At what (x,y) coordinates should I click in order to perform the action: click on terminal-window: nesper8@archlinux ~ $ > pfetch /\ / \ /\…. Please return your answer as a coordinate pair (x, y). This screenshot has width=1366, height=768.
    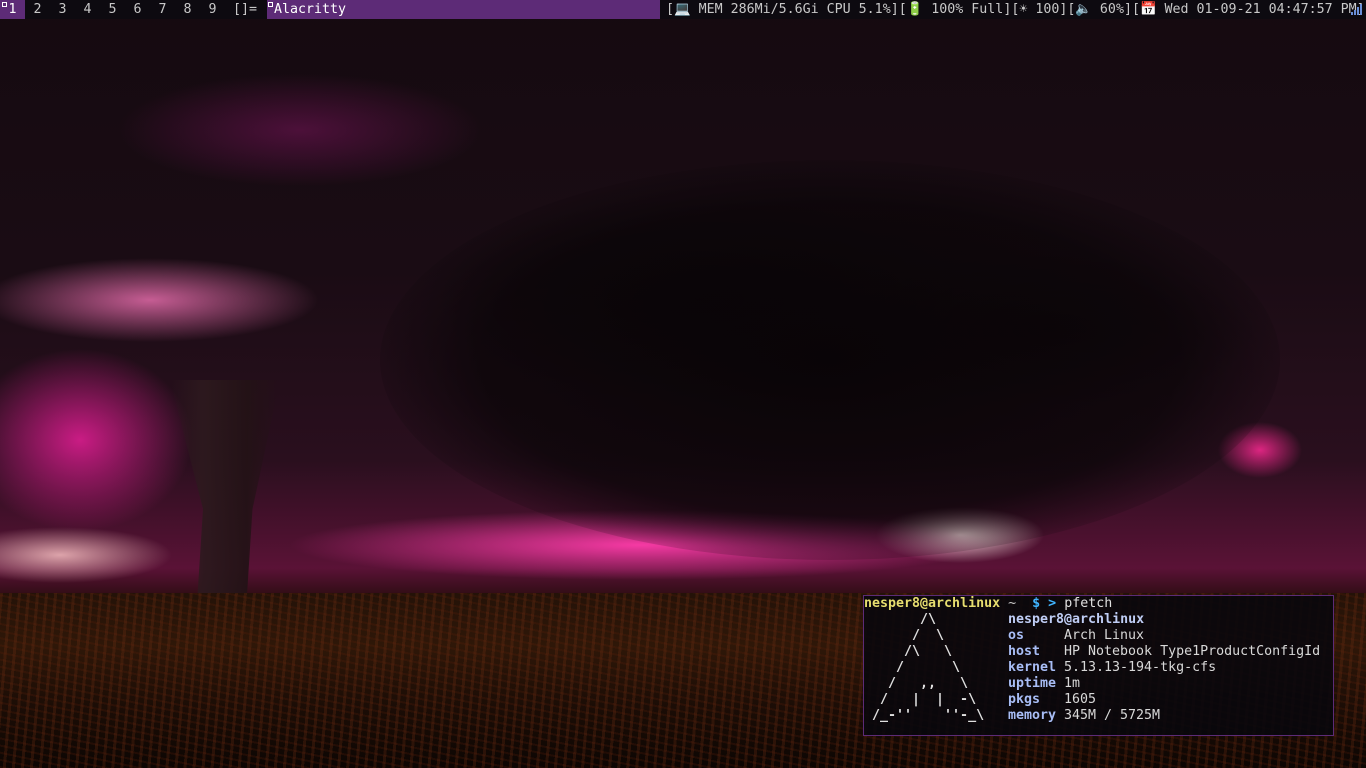
    Looking at the image, I should click on (1098, 665).